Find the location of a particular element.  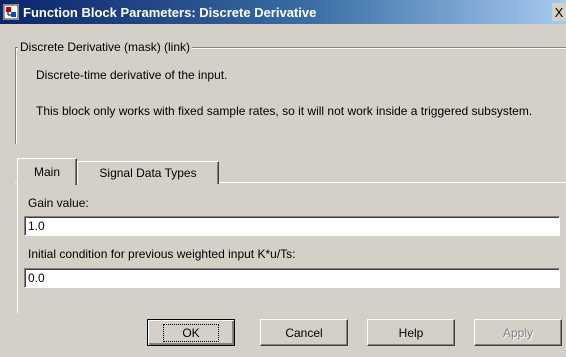

cancel-button: Cancel is located at coordinates (304, 332).